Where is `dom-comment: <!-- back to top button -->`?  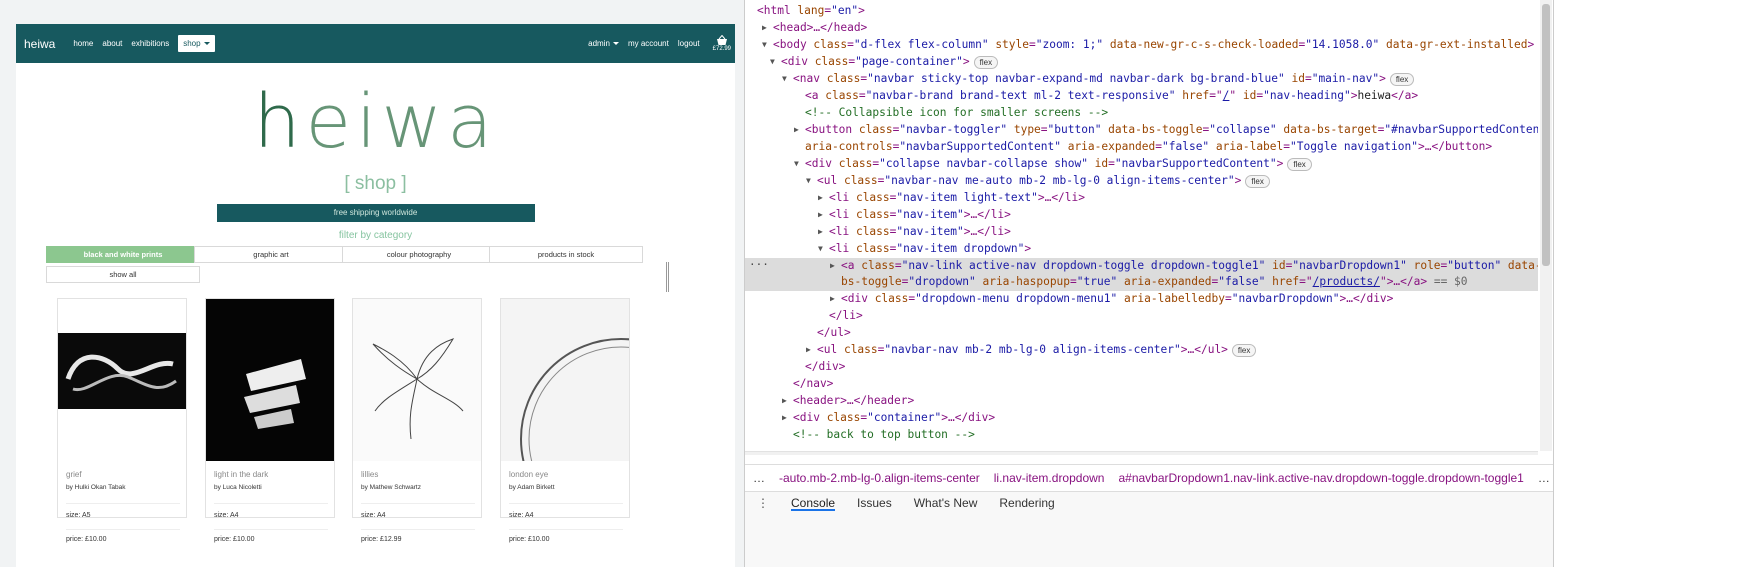
dom-comment: <!-- back to top button --> is located at coordinates (884, 434).